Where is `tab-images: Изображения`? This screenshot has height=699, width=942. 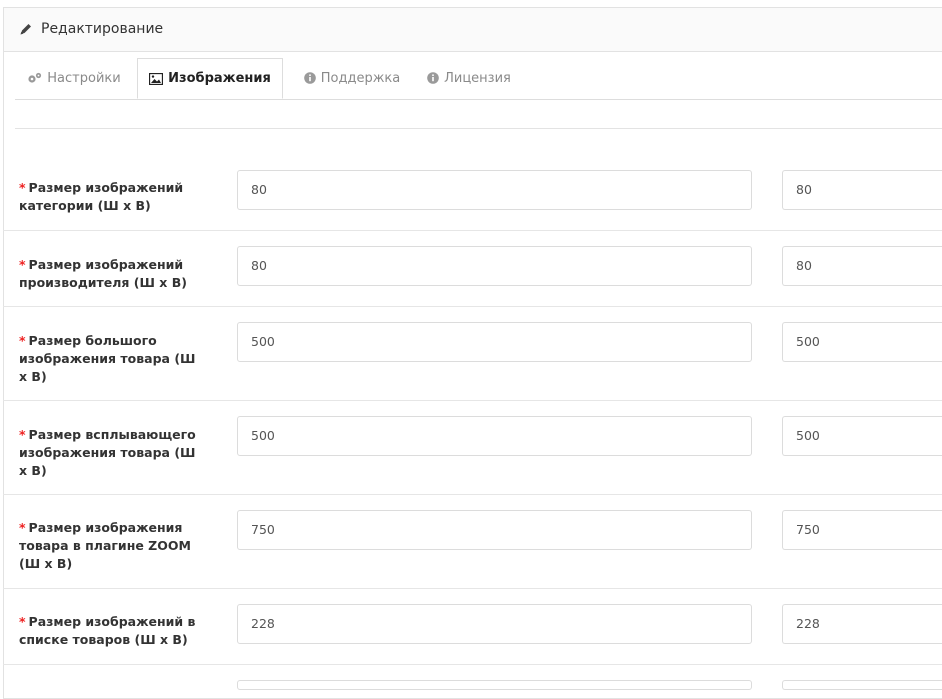 tab-images: Изображения is located at coordinates (210, 78).